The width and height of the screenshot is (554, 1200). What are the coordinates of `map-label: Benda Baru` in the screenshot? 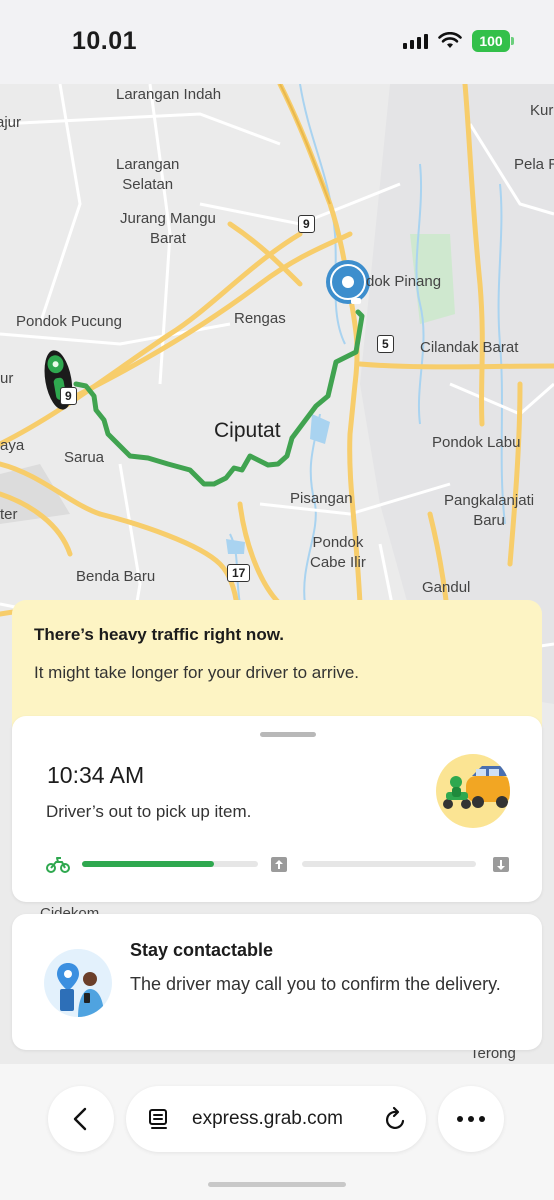 It's located at (116, 576).